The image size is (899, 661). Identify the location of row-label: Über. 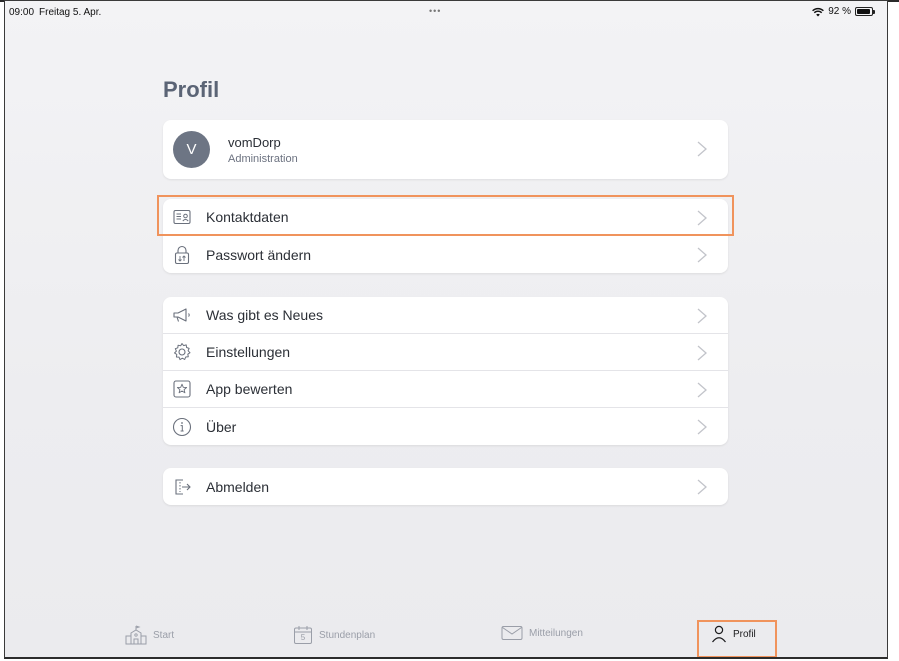
(221, 426).